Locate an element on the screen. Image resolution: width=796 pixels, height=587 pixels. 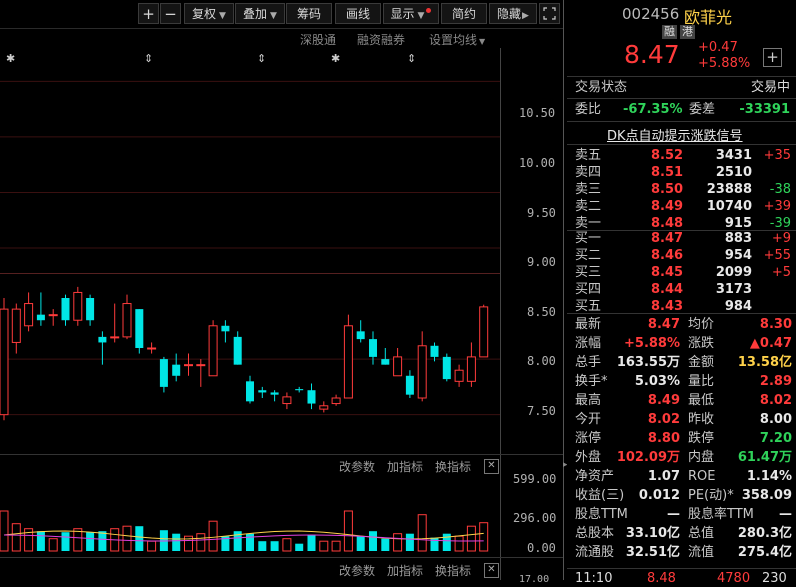
level-label: 卖二 is located at coordinates (588, 206).